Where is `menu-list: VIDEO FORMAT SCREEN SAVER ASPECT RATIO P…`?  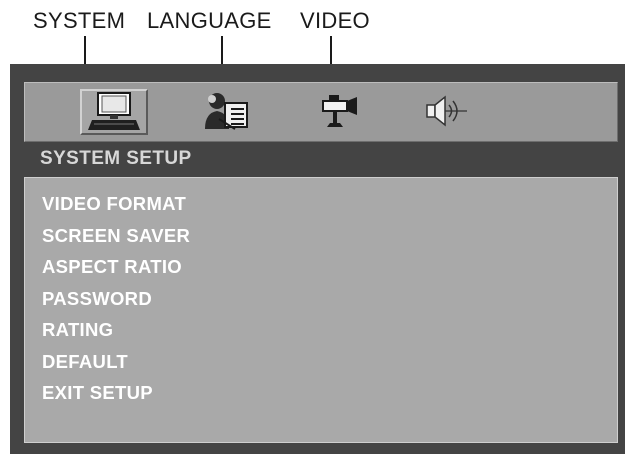 menu-list: VIDEO FORMAT SCREEN SAVER ASPECT RATIO P… is located at coordinates (116, 298).